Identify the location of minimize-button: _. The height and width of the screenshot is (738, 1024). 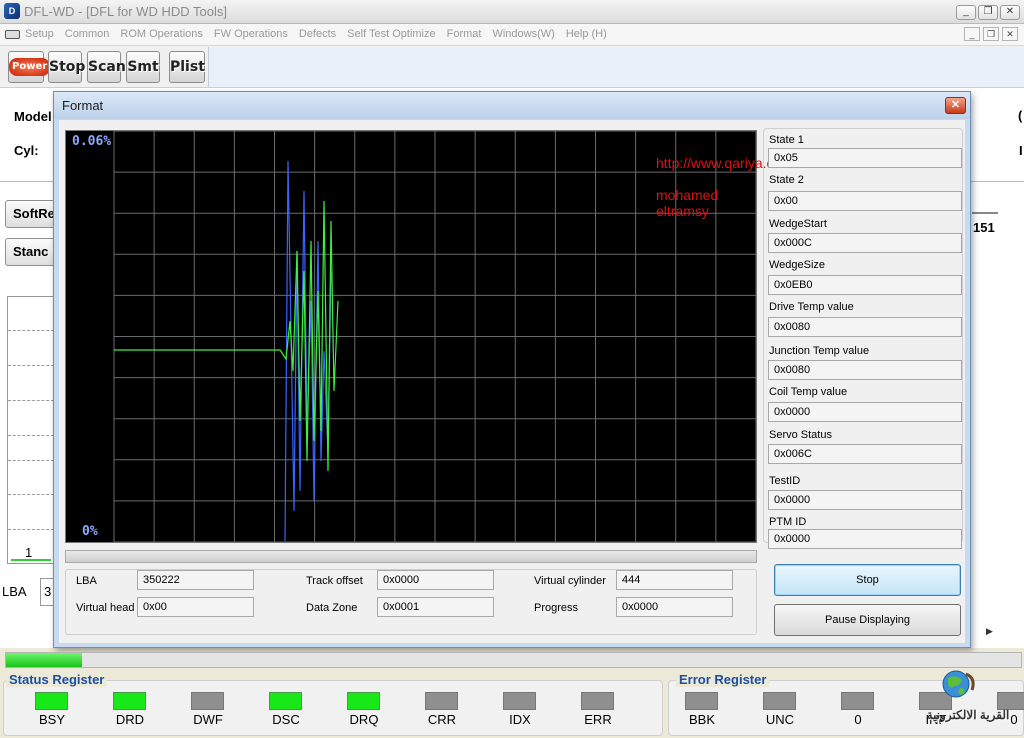
(966, 12).